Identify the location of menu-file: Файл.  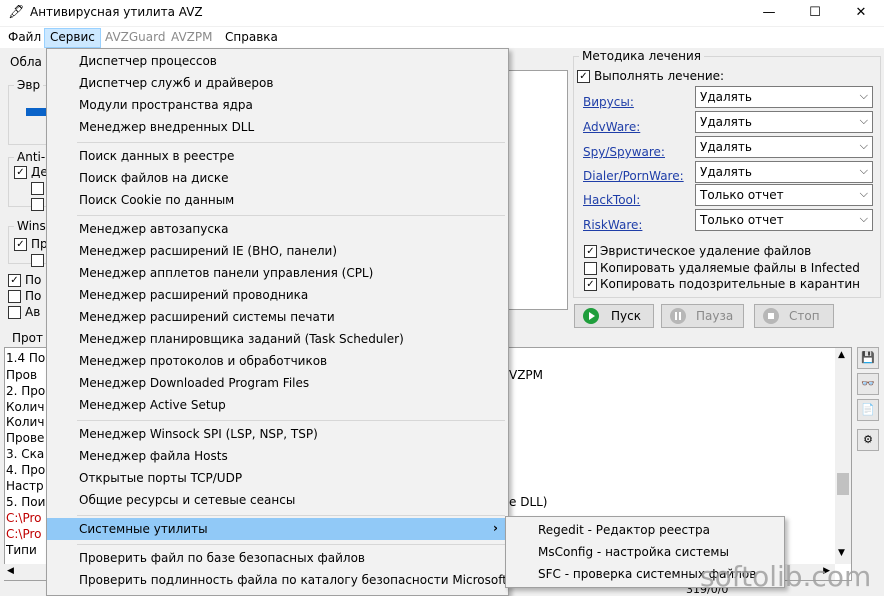
(24, 39).